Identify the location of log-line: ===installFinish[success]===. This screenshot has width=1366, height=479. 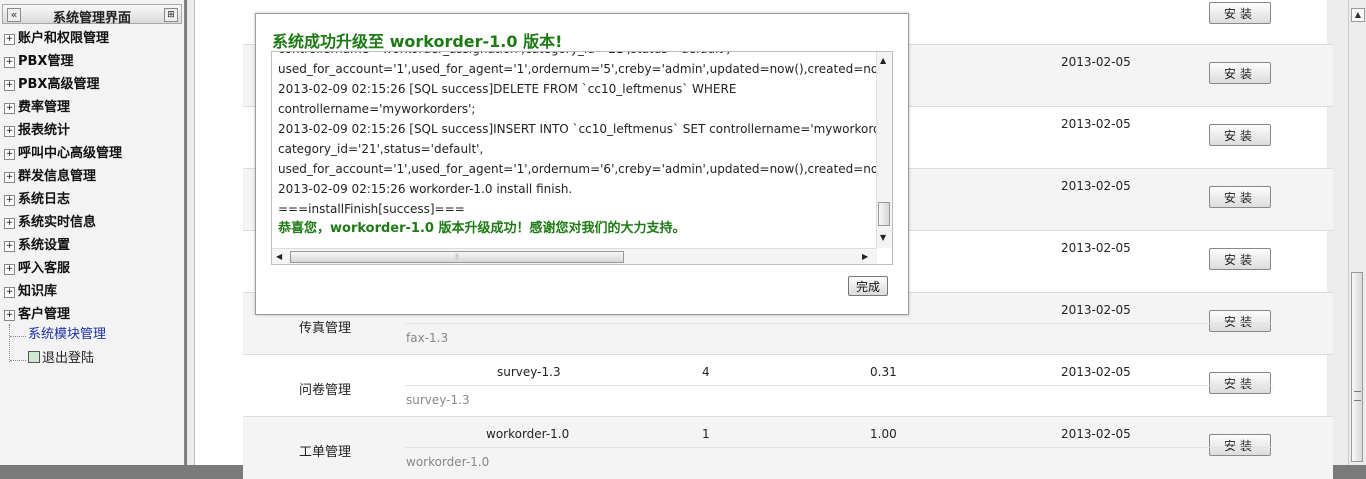
(371, 209).